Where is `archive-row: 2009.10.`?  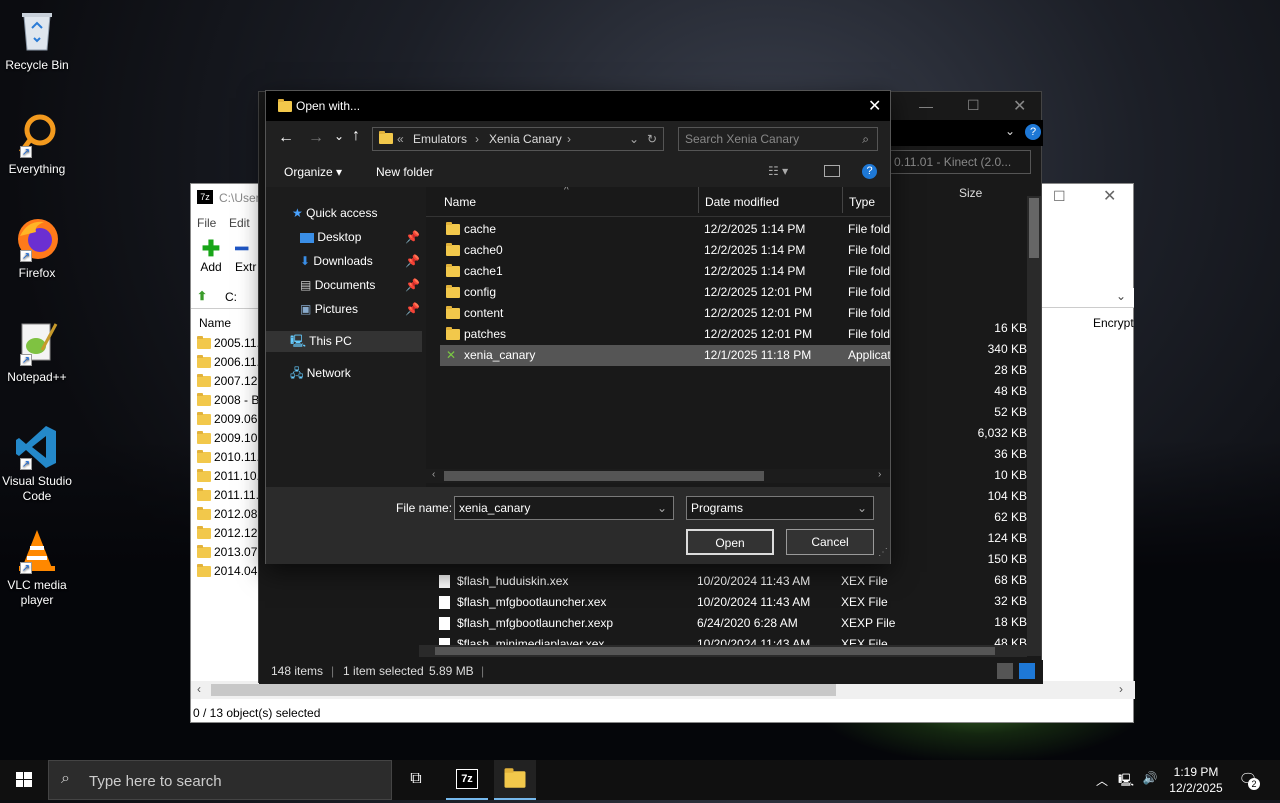 archive-row: 2009.10. is located at coordinates (229, 438).